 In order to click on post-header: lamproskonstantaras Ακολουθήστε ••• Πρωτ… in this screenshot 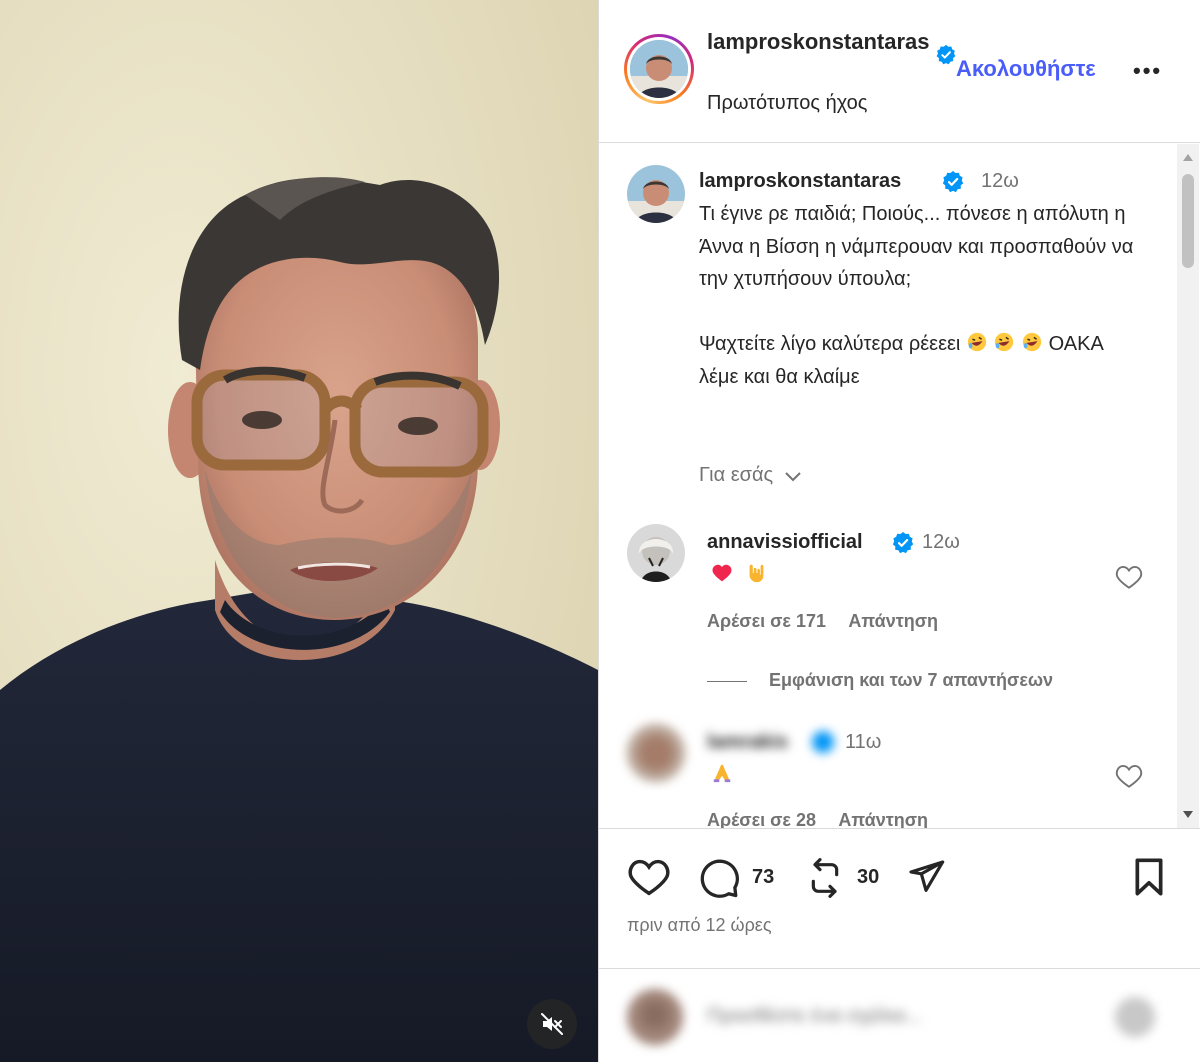, I will do `click(899, 71)`.